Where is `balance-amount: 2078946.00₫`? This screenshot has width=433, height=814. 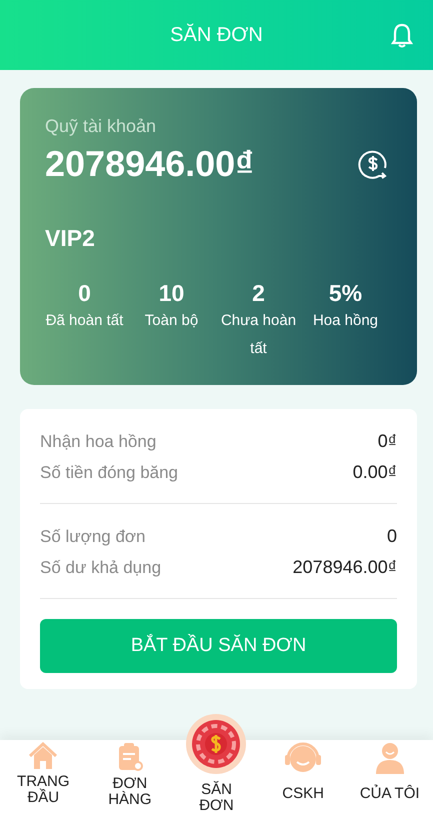 balance-amount: 2078946.00₫ is located at coordinates (149, 164).